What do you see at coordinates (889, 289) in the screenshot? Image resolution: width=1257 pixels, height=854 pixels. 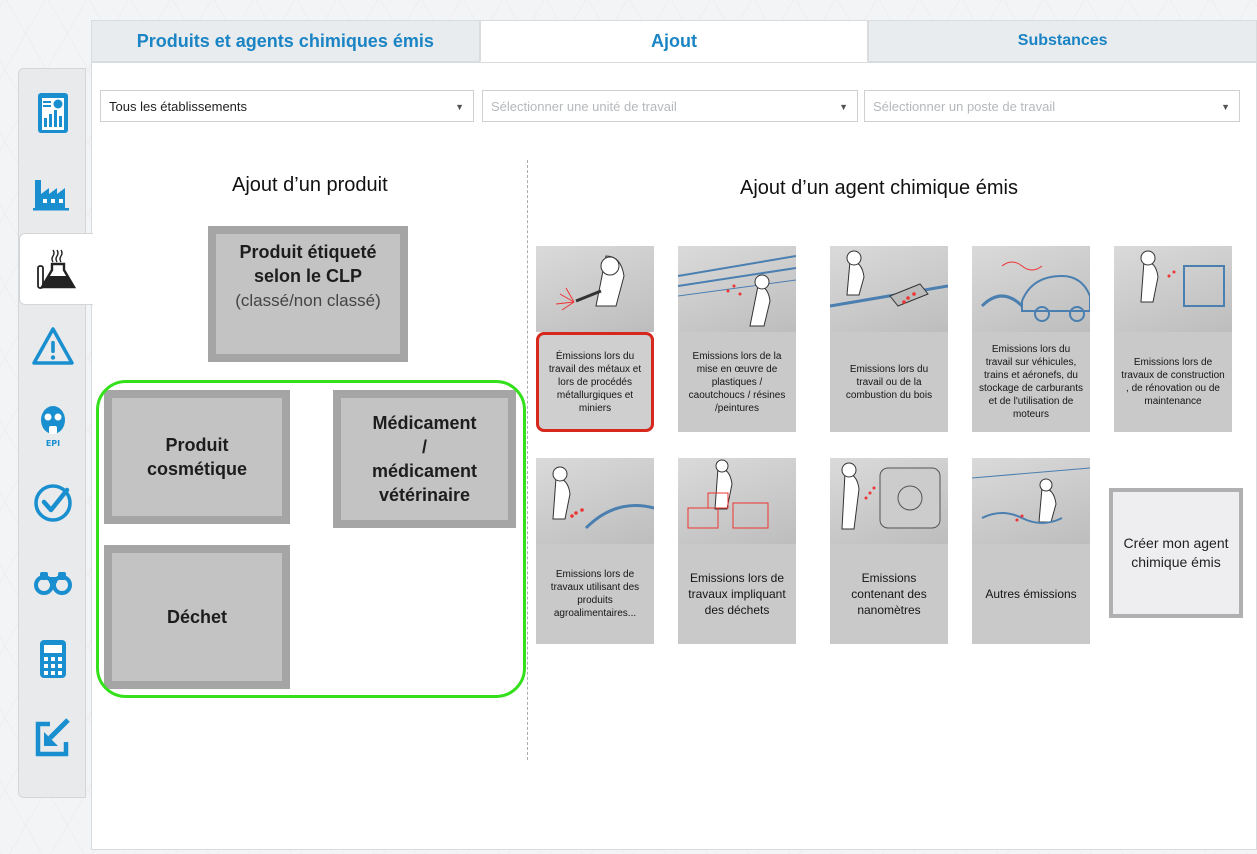 I see `wood-illustration` at bounding box center [889, 289].